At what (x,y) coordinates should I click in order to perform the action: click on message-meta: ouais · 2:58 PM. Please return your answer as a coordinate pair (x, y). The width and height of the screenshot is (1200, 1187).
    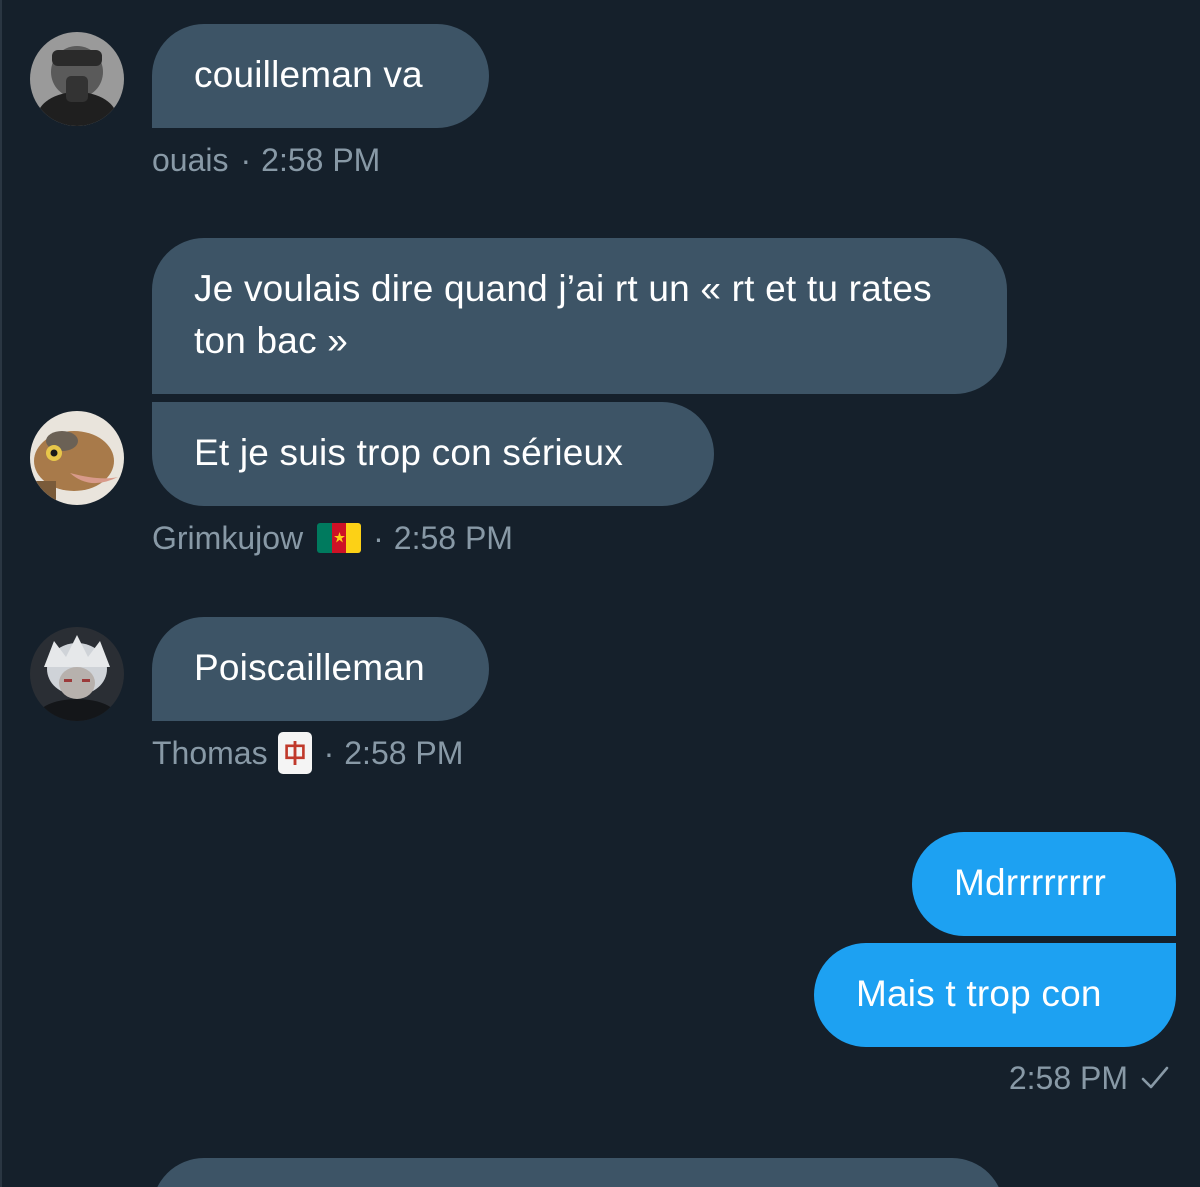
    Looking at the image, I should click on (266, 160).